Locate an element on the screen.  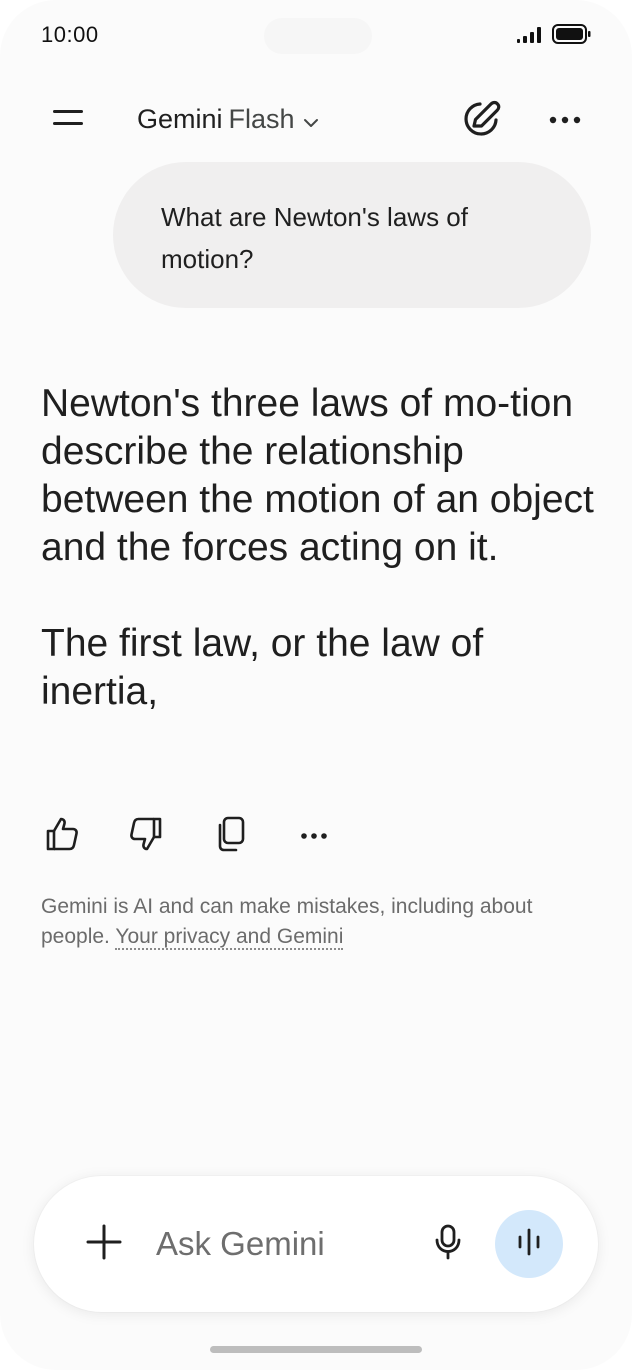
more-options-button is located at coordinates (565, 120).